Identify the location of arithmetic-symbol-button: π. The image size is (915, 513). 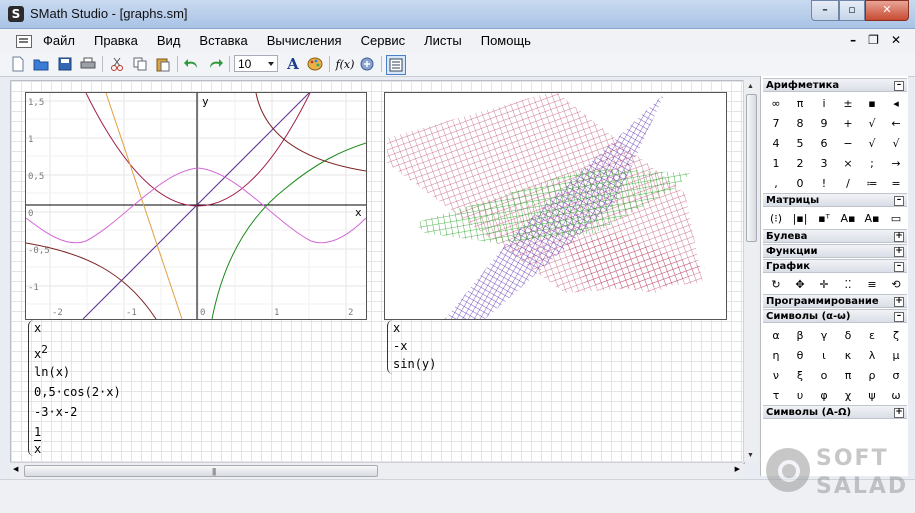
(800, 103).